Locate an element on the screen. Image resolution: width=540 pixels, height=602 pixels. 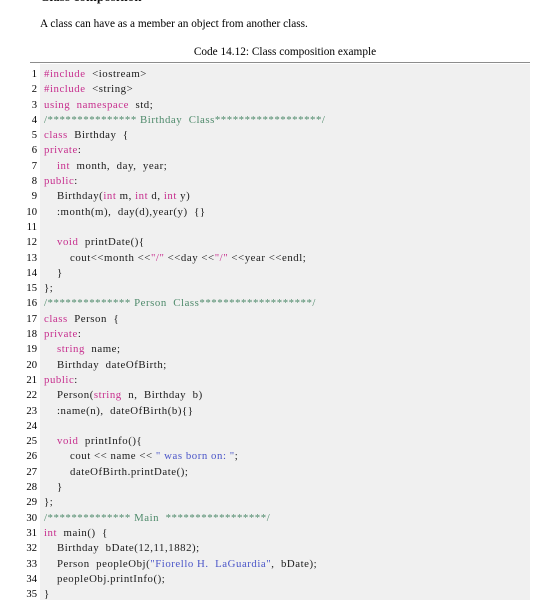
line-source: void printInfo(){ is located at coordinates (93, 441).